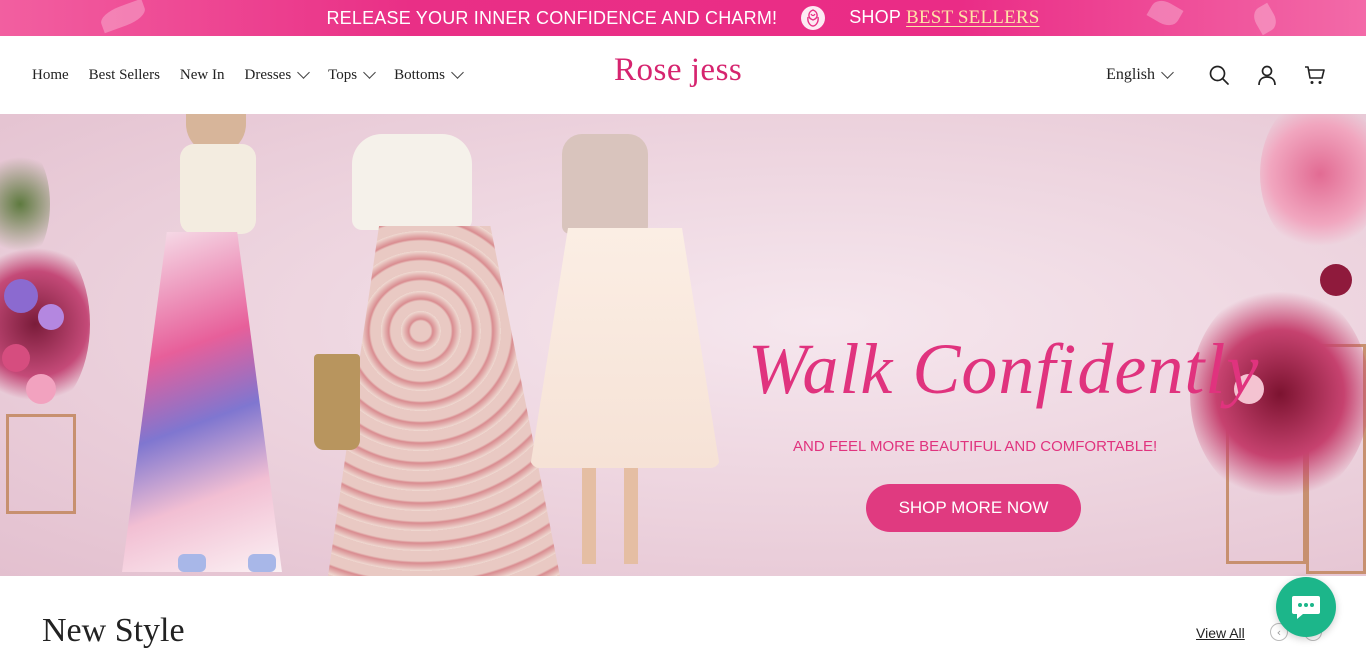 This screenshot has width=1366, height=667. I want to click on language-label: English, so click(1130, 74).